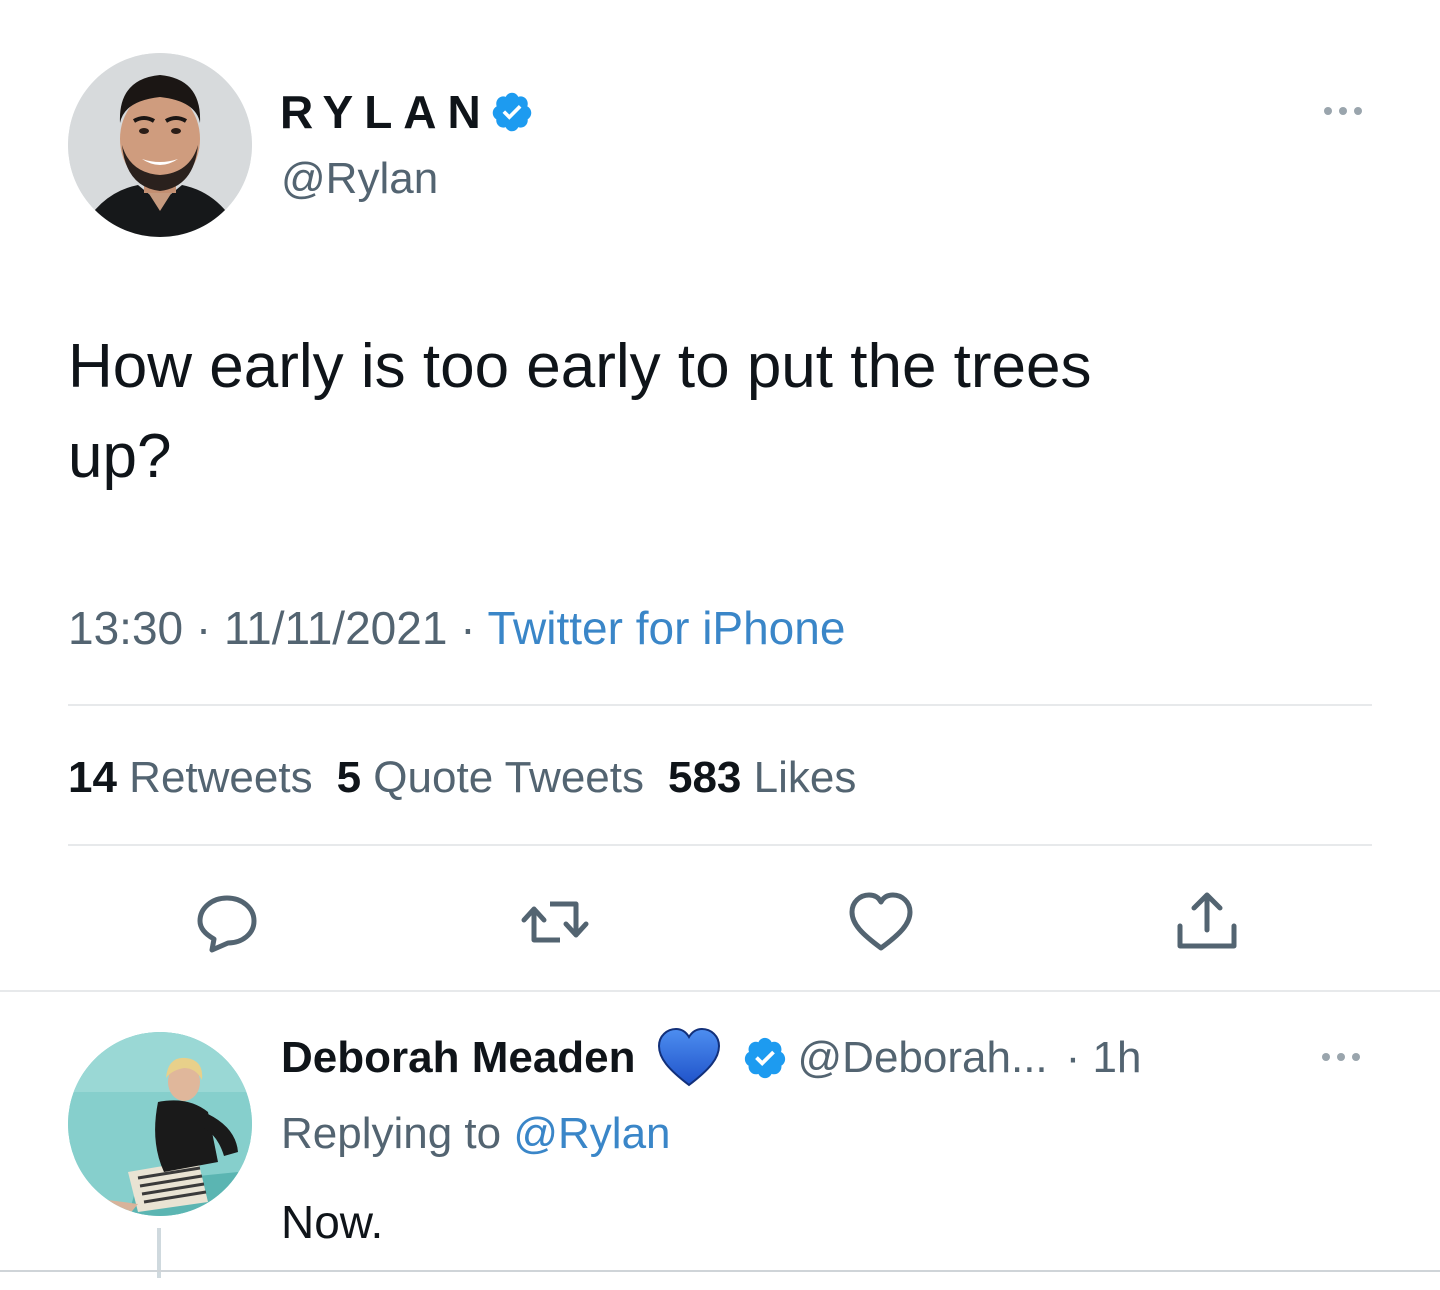  Describe the element at coordinates (1207, 922) in the screenshot. I see `share-icon` at that location.